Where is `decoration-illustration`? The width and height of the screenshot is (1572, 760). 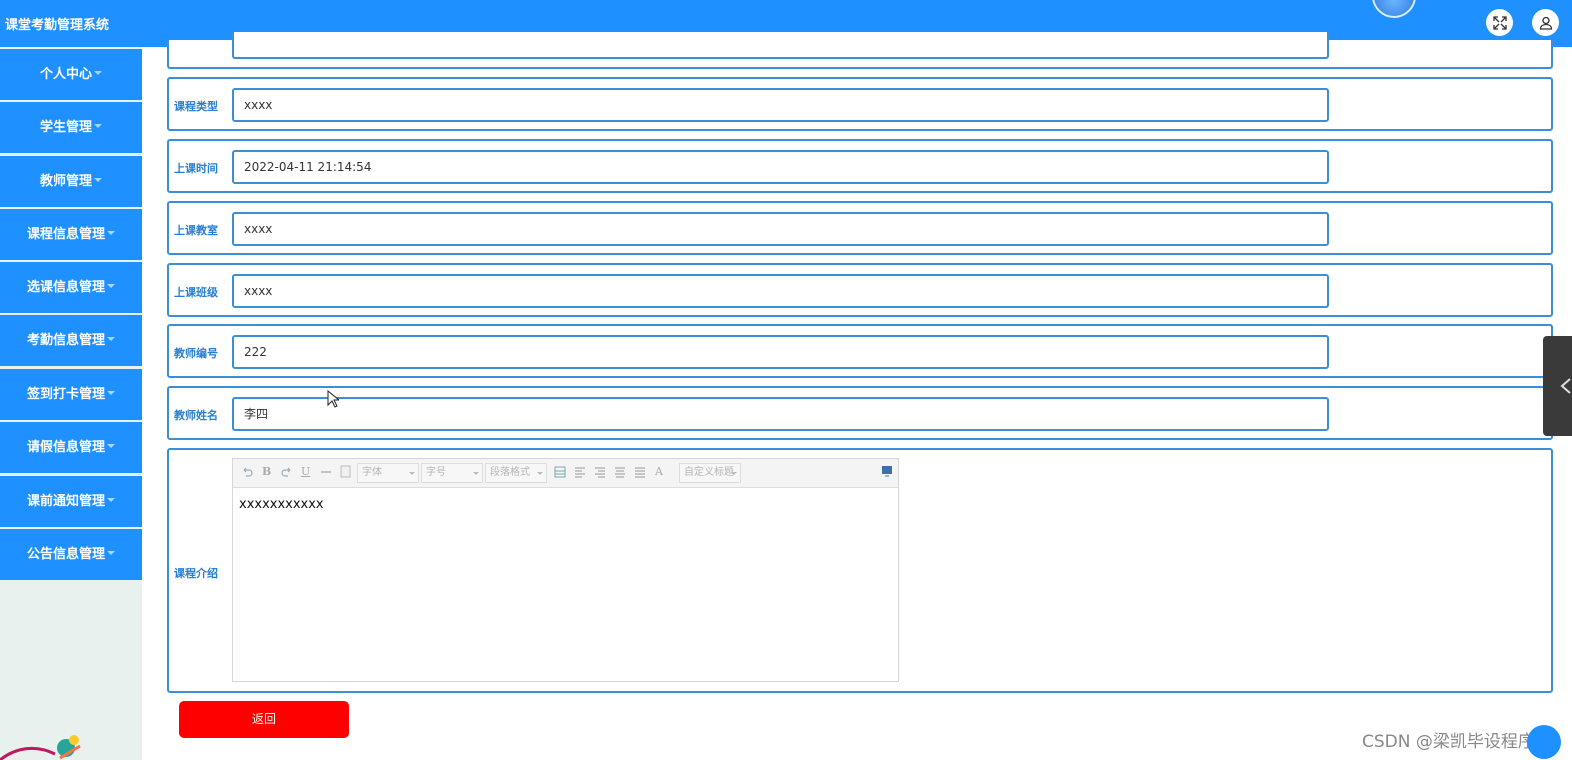
decoration-illustration is located at coordinates (40, 747).